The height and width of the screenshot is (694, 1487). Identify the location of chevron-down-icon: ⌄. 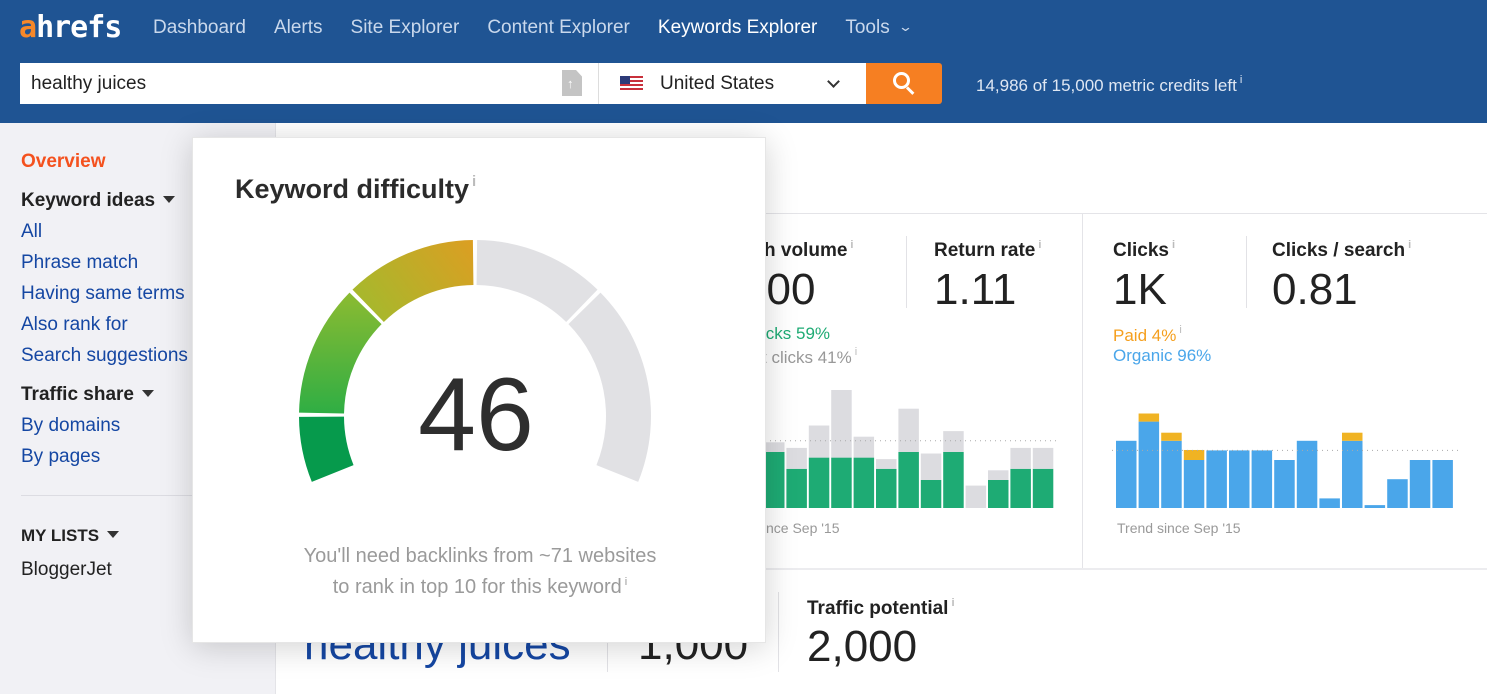
(905, 26).